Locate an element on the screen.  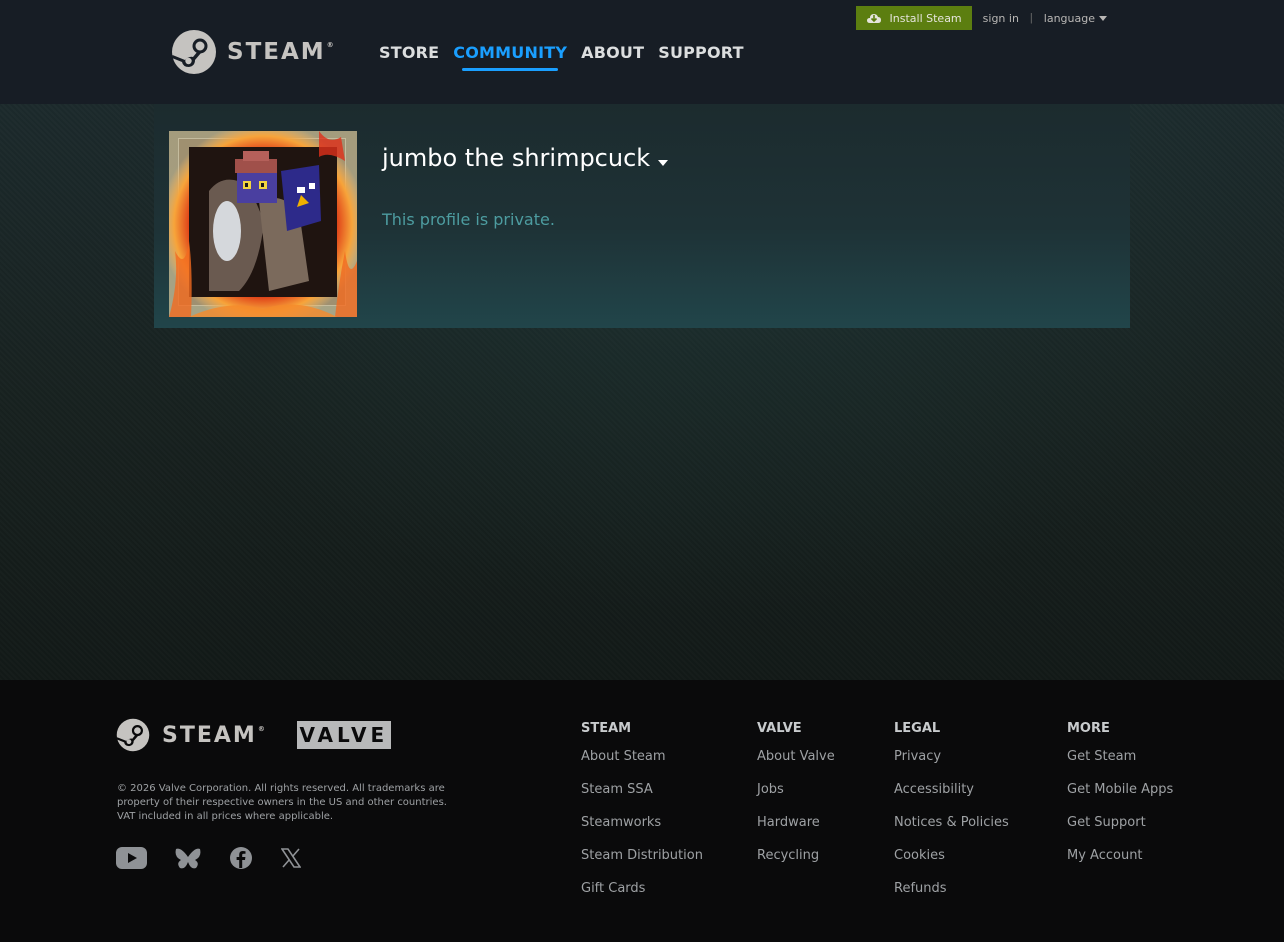
persona-name: jumbo the shrimpcuck is located at coordinates (525, 158).